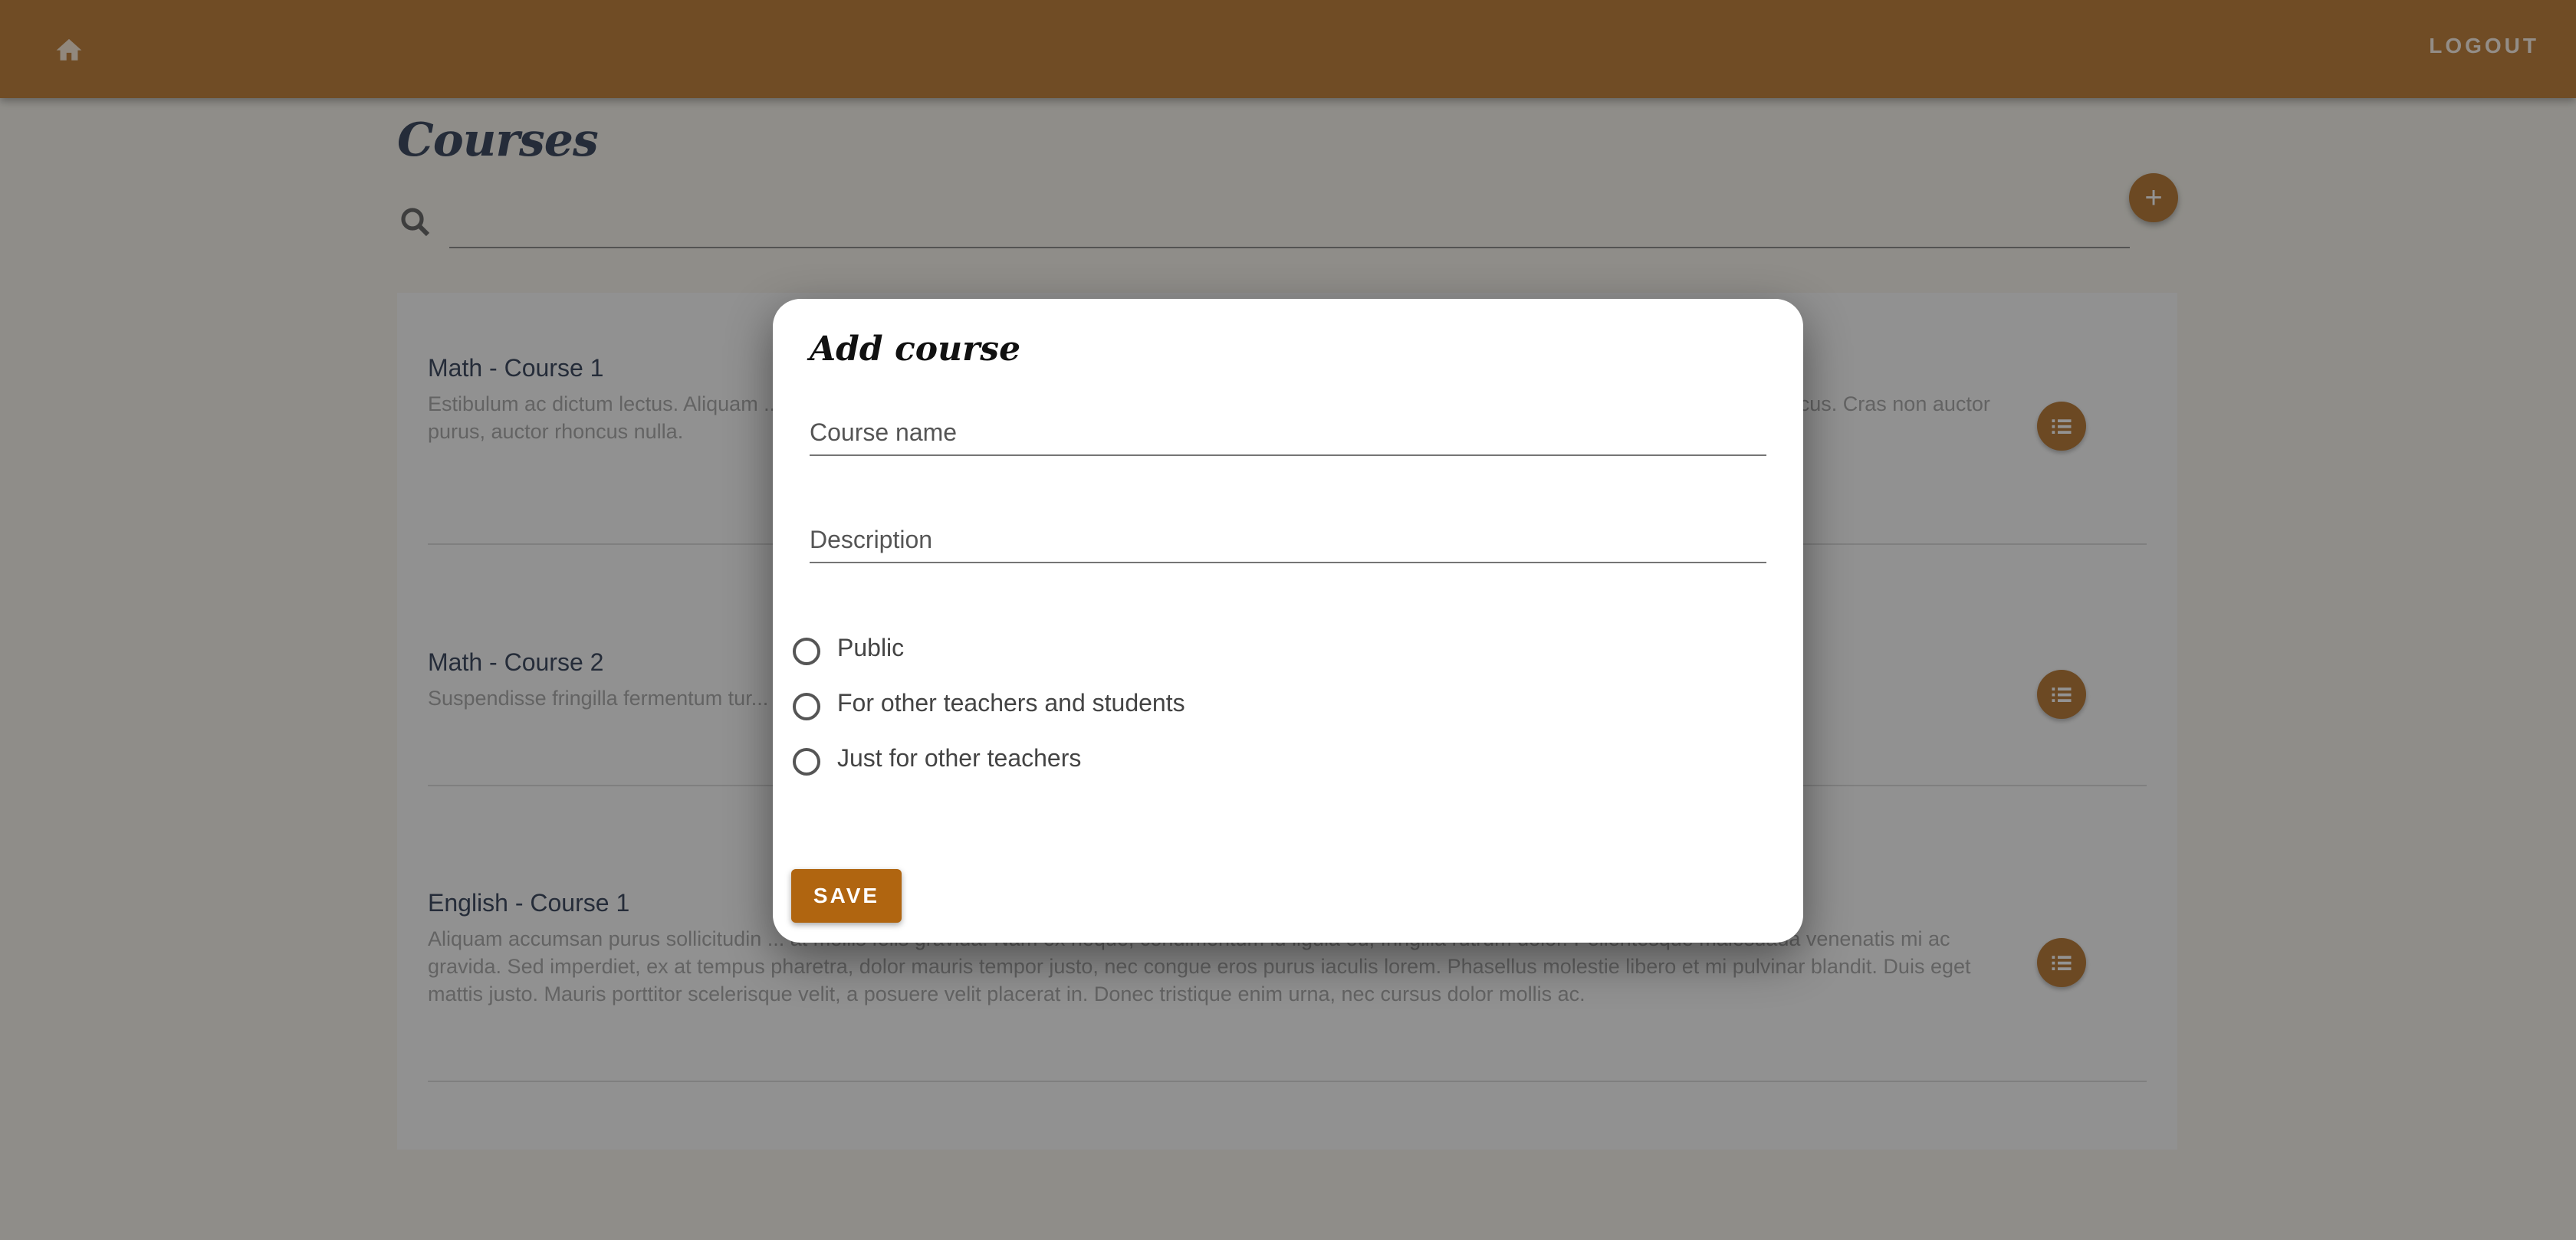 This screenshot has width=2576, height=1240. I want to click on course-name-field, so click(1288, 437).